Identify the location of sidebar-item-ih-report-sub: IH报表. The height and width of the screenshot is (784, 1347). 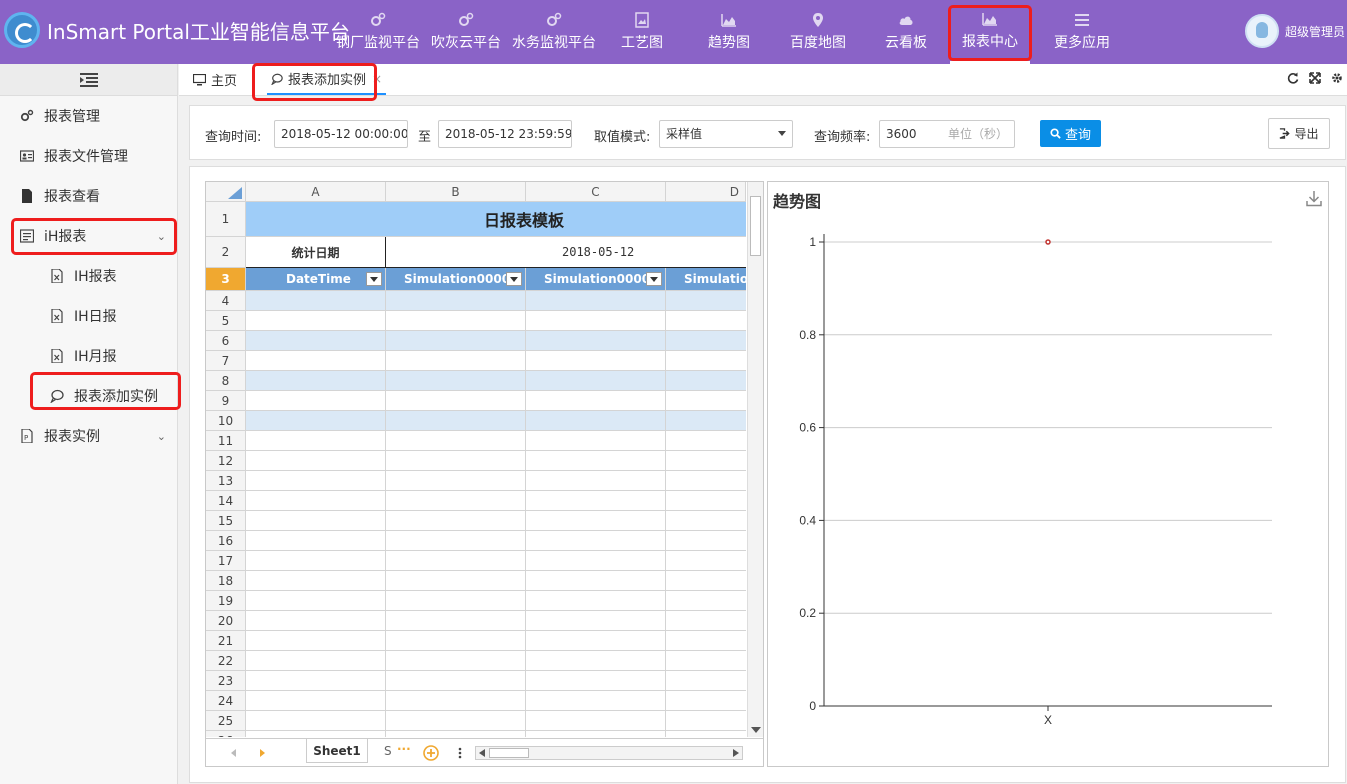
(89, 276).